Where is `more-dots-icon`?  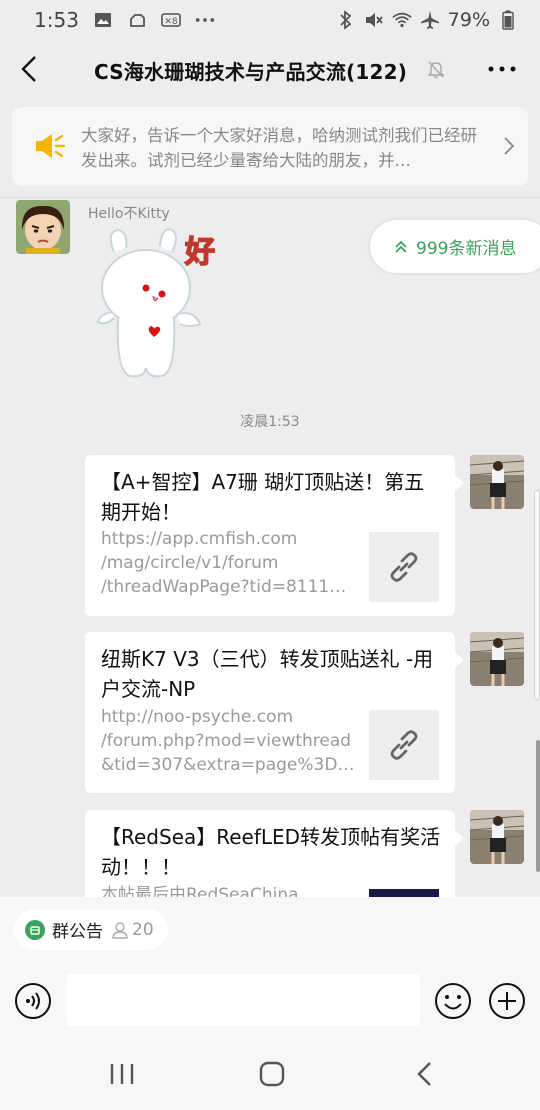
more-dots-icon is located at coordinates (502, 69).